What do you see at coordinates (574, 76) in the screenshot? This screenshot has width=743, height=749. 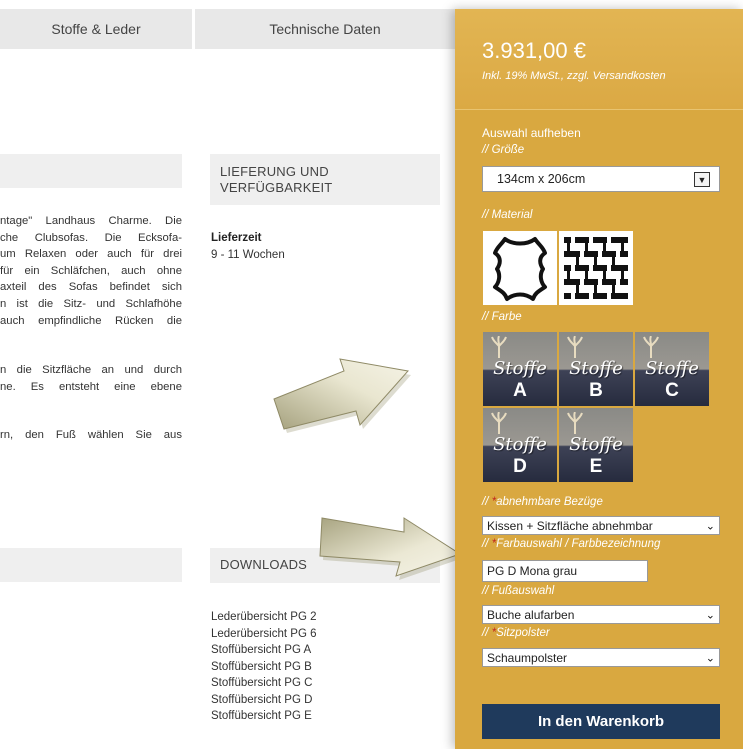 I see `price-note: Inkl. 19% MwSt., zzgl. Versandkosten` at bounding box center [574, 76].